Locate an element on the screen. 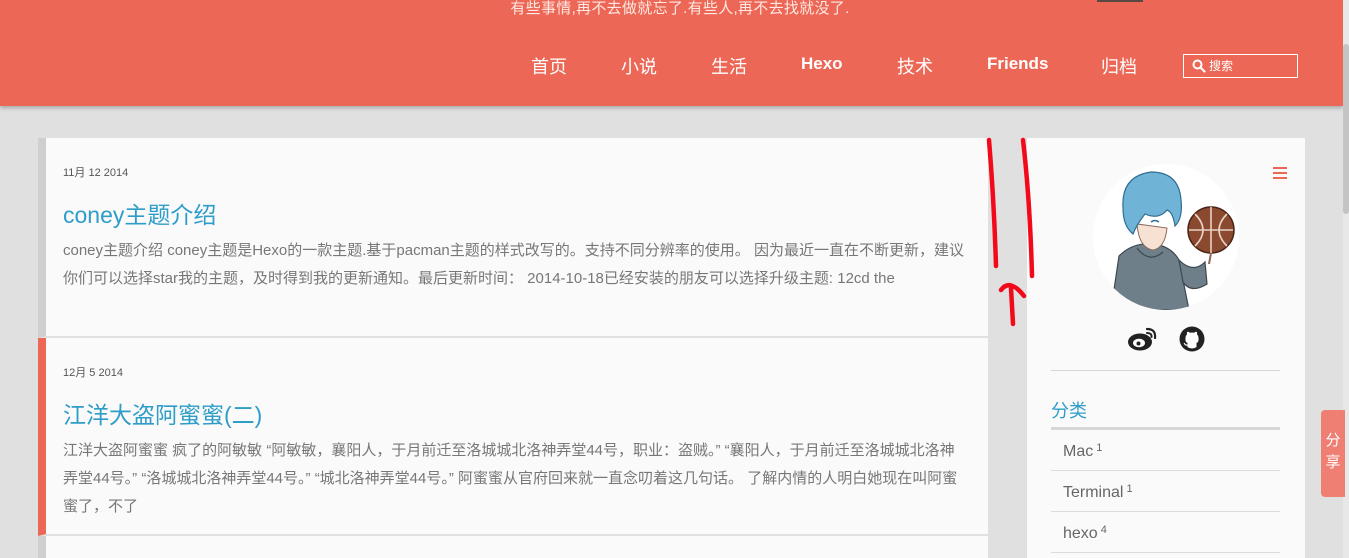 The width and height of the screenshot is (1349, 558). category-item-hexo: hexo 4 is located at coordinates (1165, 532).